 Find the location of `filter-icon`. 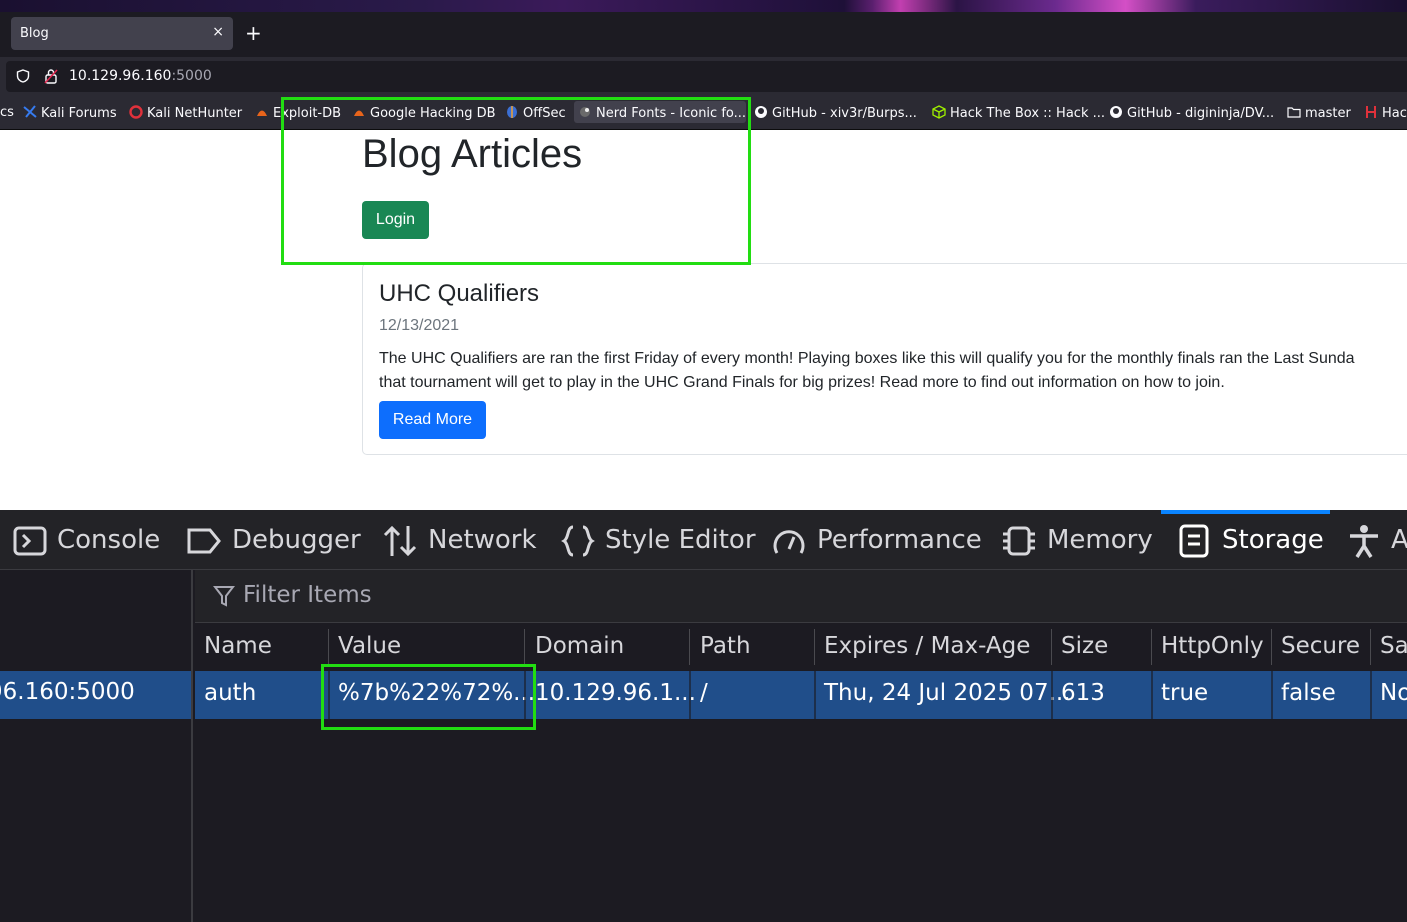

filter-icon is located at coordinates (224, 596).